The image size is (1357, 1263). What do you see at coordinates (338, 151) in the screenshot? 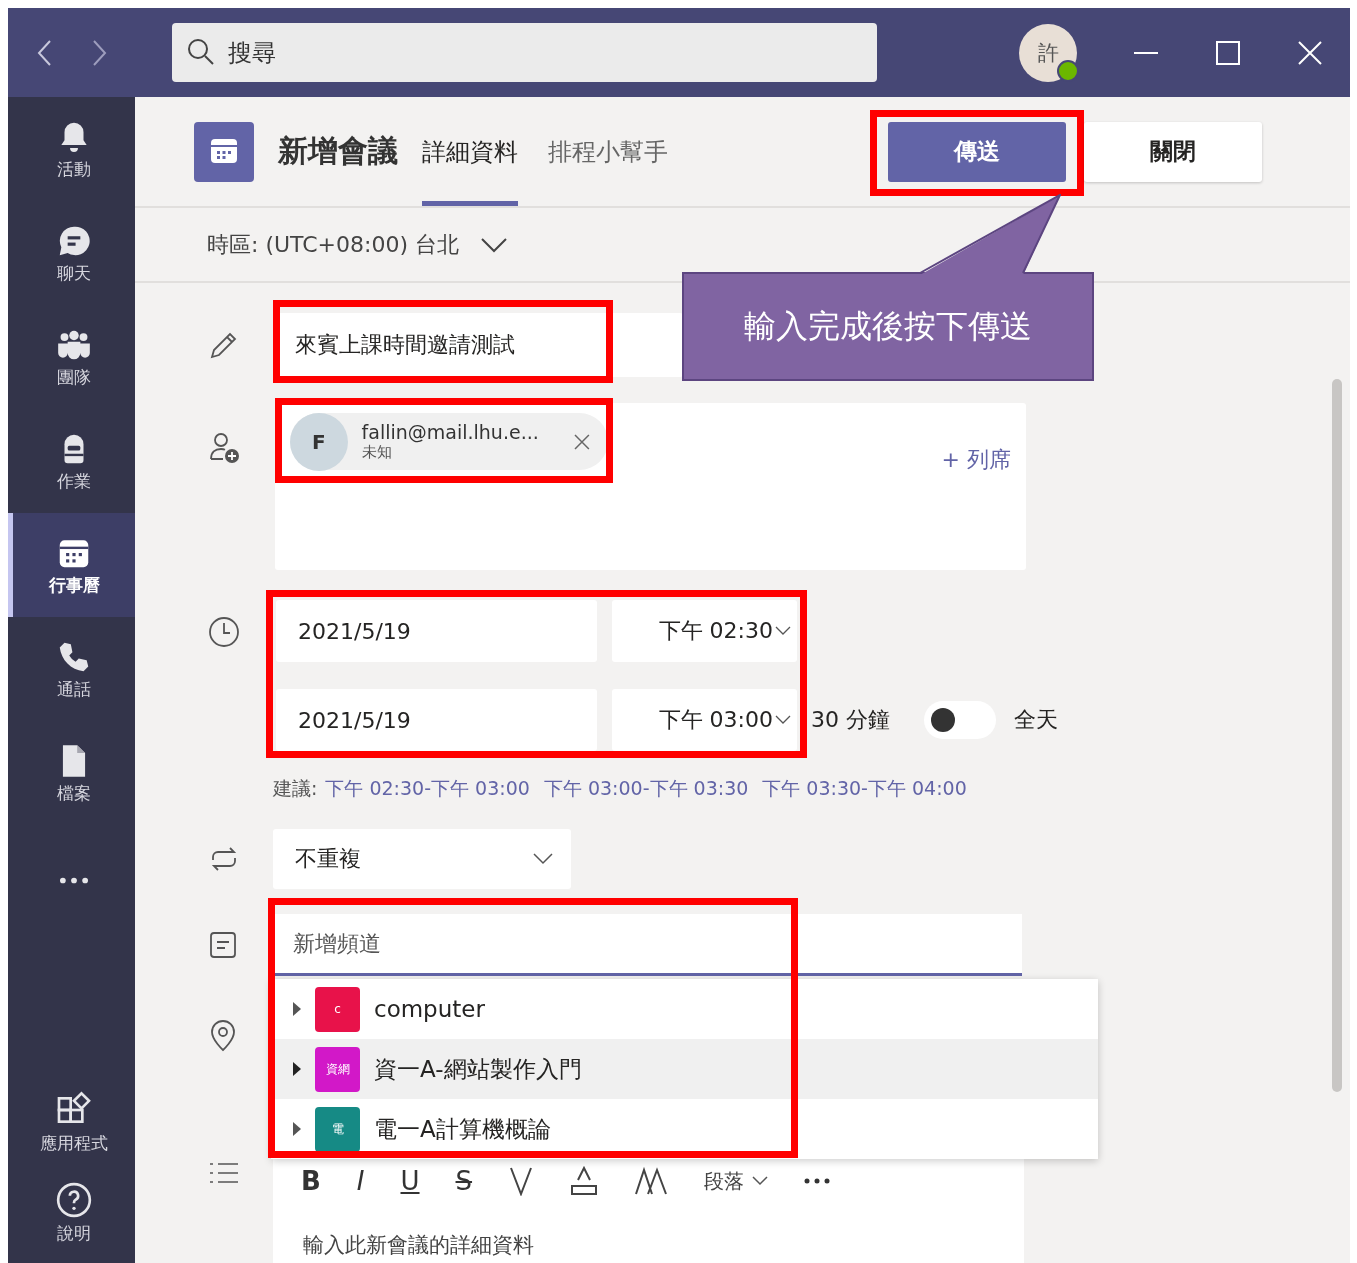
I see `page-title: 新增會議` at bounding box center [338, 151].